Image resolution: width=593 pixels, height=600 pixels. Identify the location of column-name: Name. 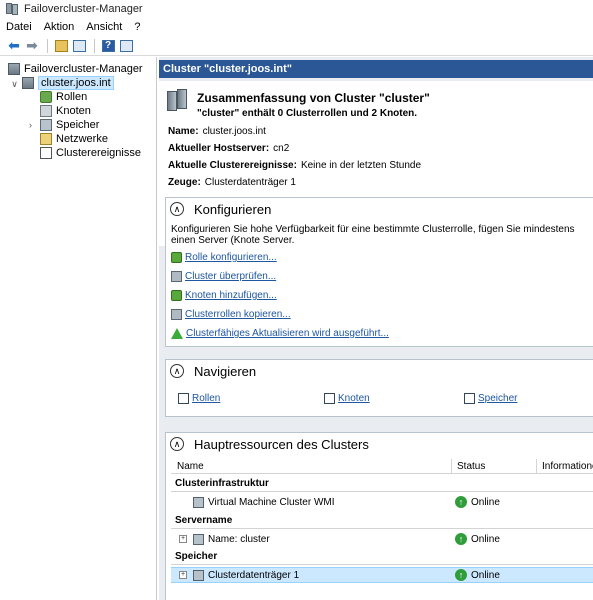
(190, 466).